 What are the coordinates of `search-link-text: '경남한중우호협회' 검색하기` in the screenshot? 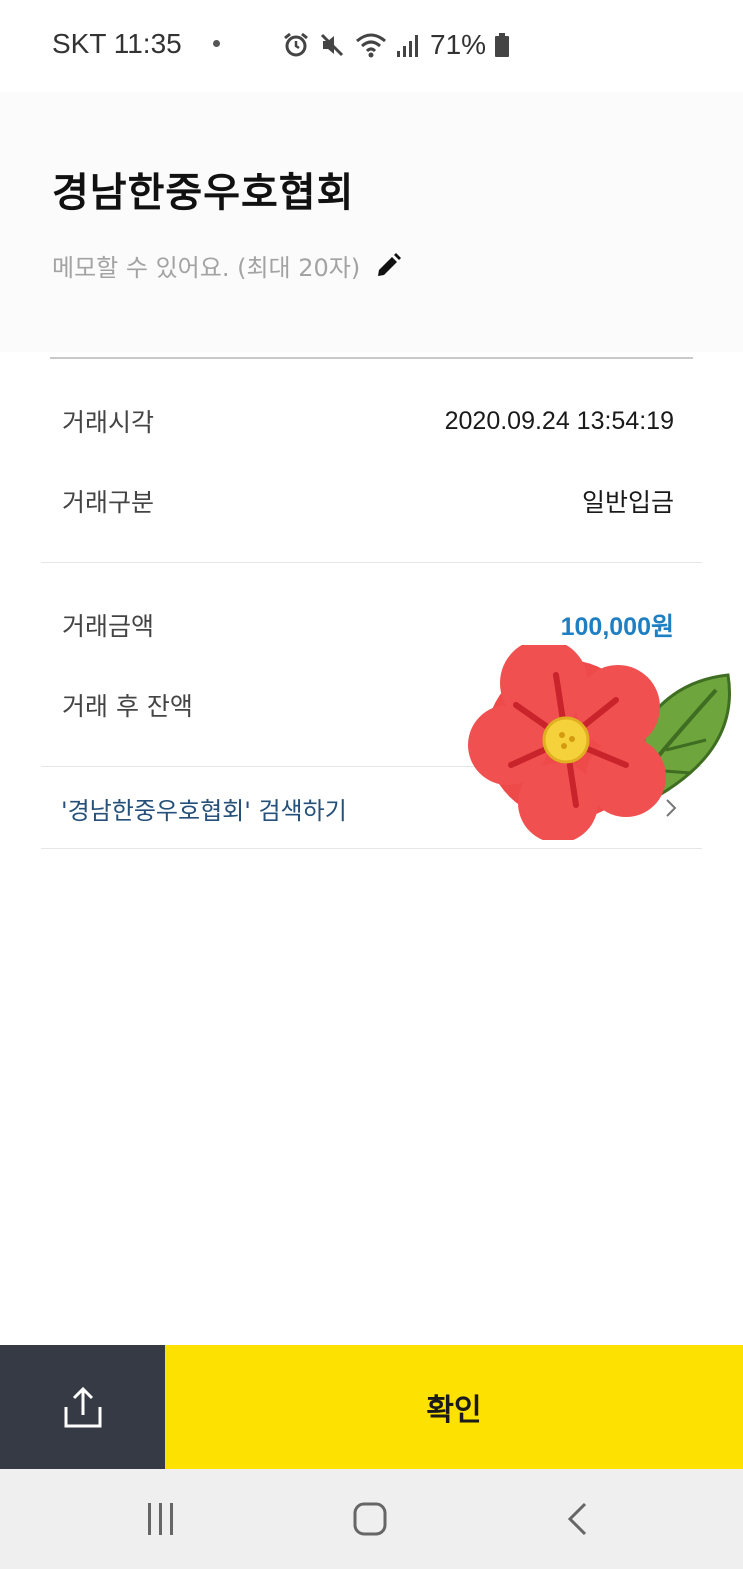 It's located at (204, 808).